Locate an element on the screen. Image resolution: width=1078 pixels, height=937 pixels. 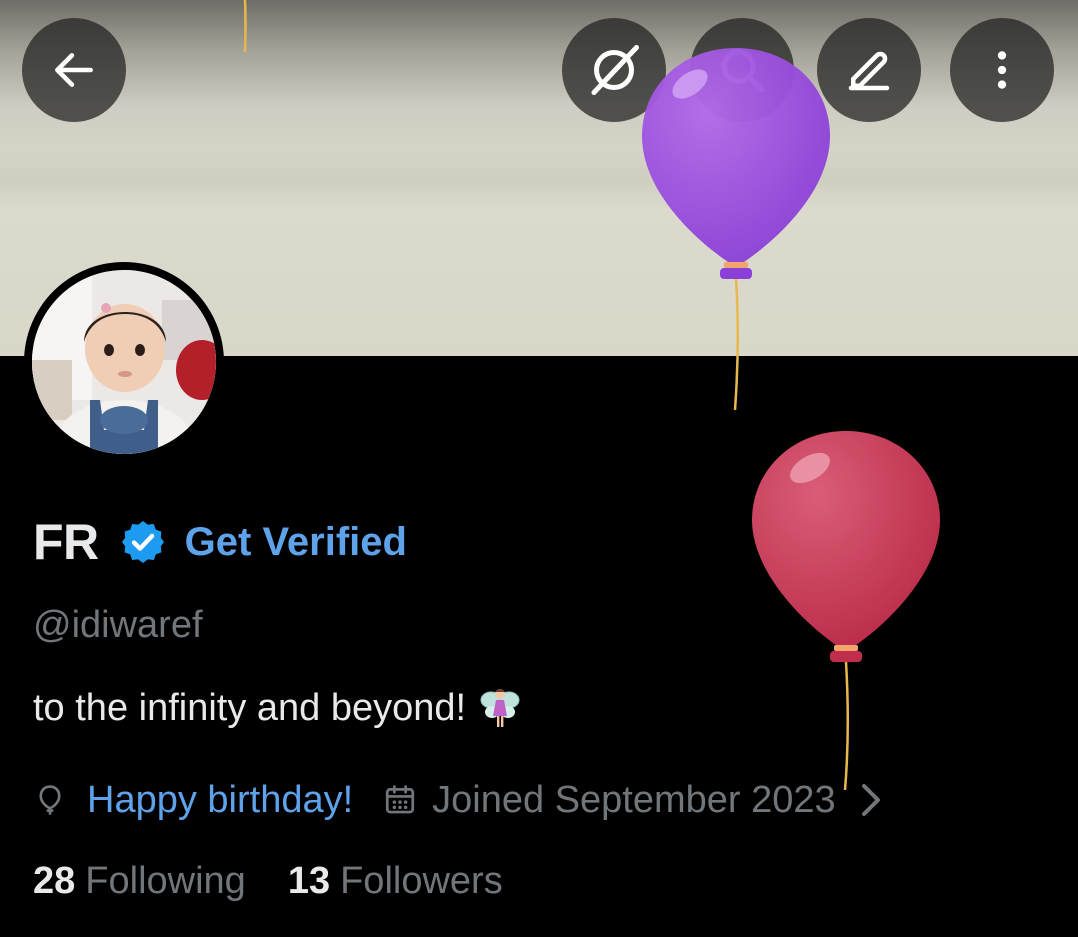
joined-date: Joined September 2023 is located at coordinates (634, 799).